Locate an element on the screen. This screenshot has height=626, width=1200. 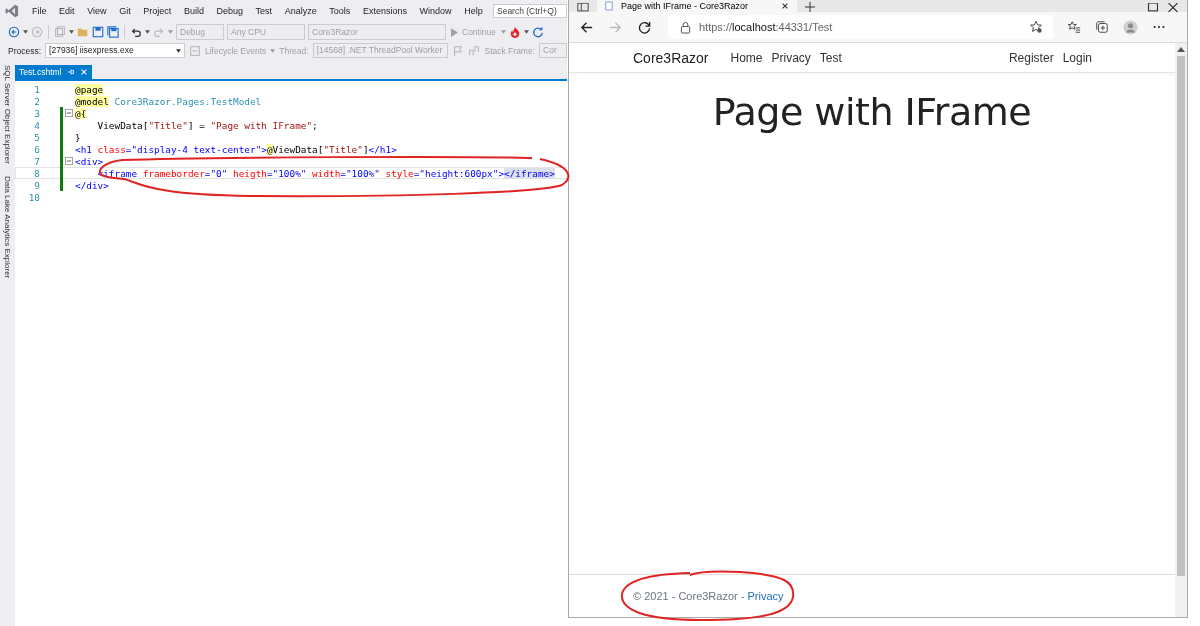
restore-icon is located at coordinates (1153, 7).